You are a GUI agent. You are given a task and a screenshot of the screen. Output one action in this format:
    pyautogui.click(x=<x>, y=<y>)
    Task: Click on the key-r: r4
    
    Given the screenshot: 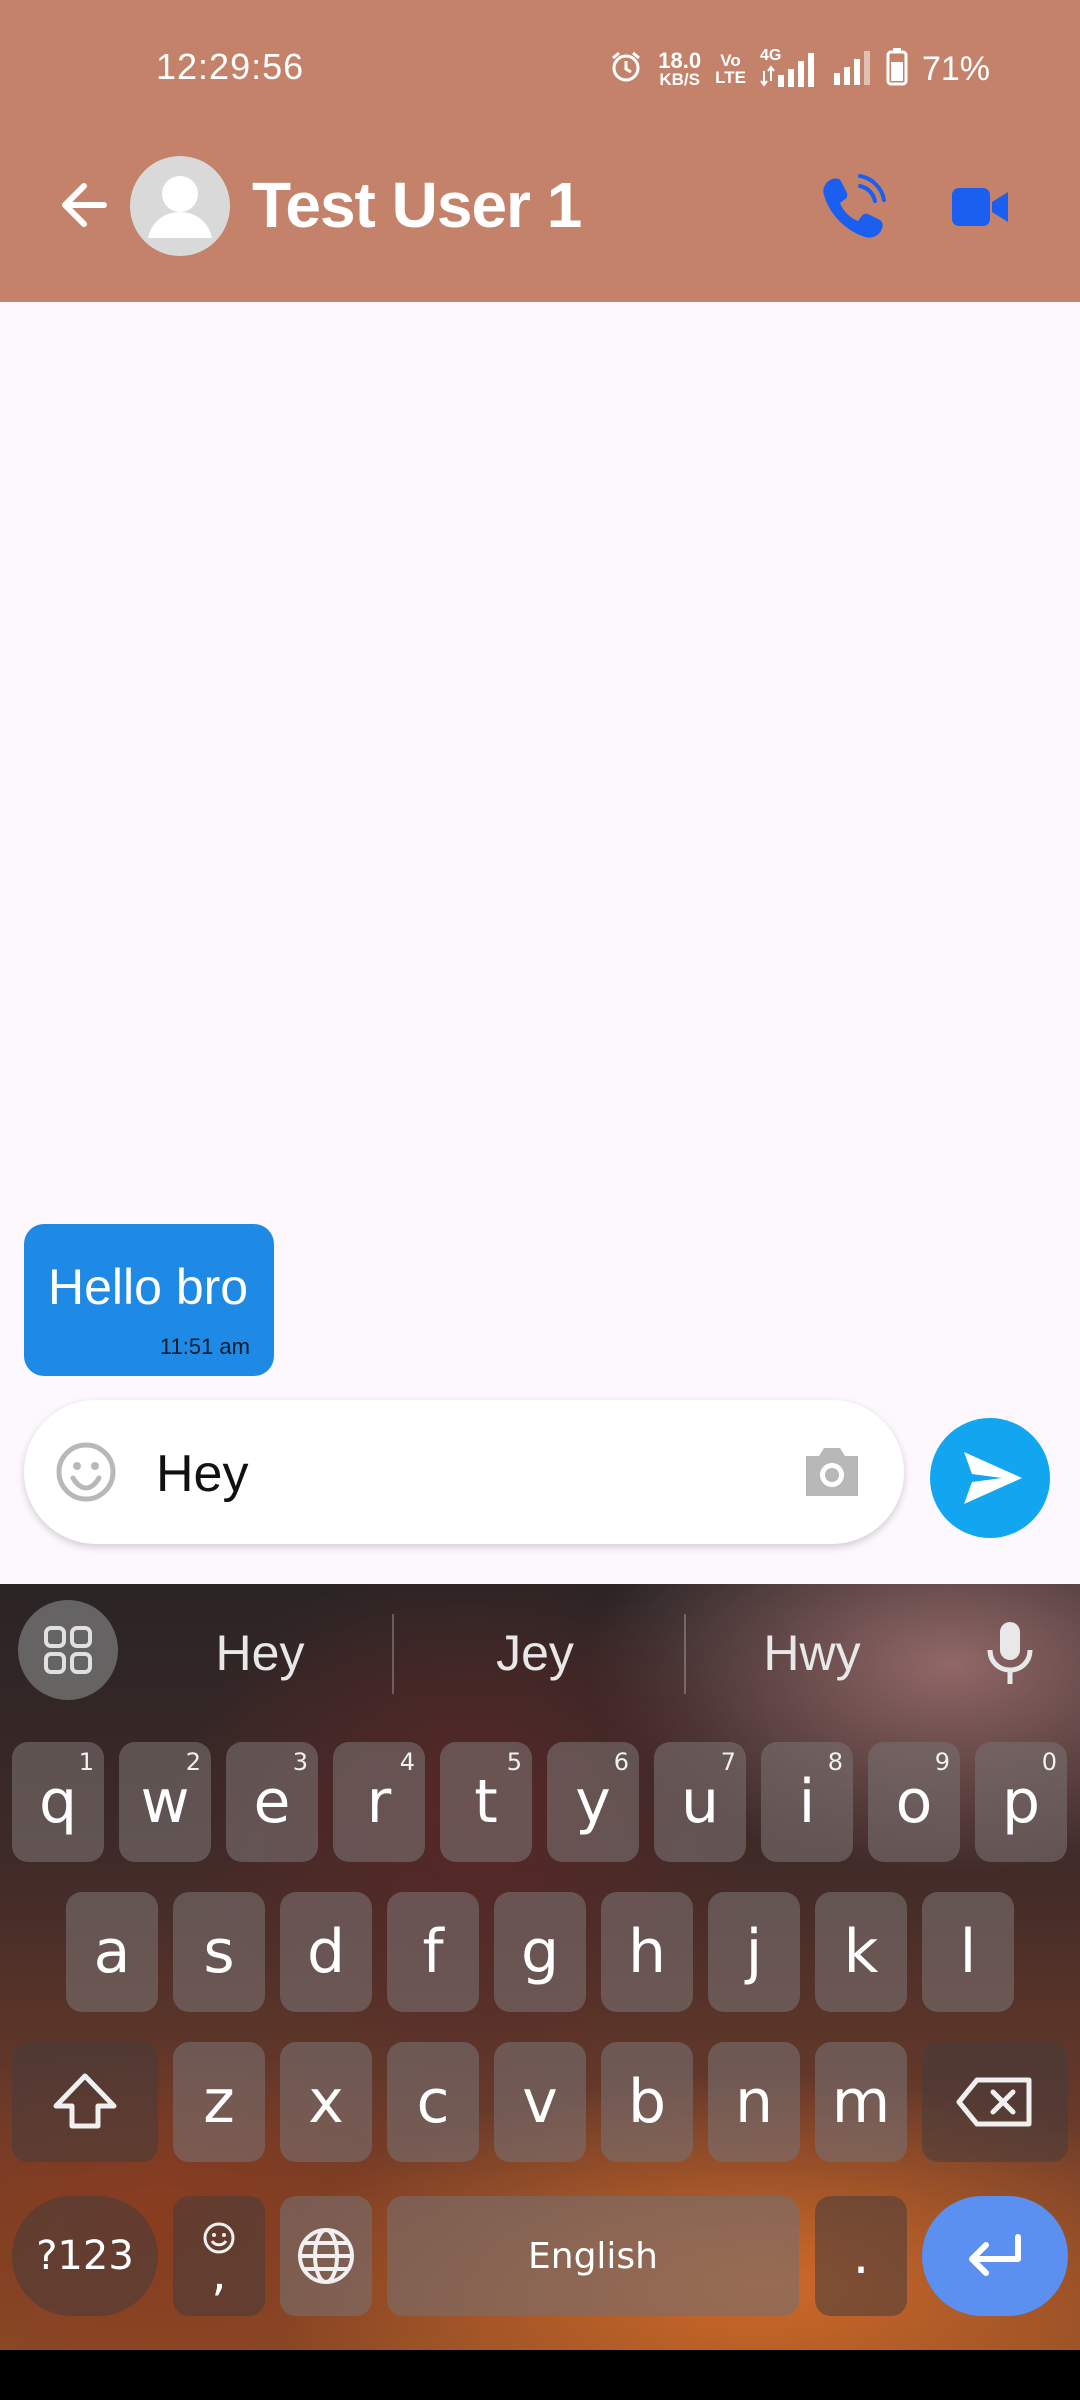 What is the action you would take?
    pyautogui.click(x=379, y=1802)
    